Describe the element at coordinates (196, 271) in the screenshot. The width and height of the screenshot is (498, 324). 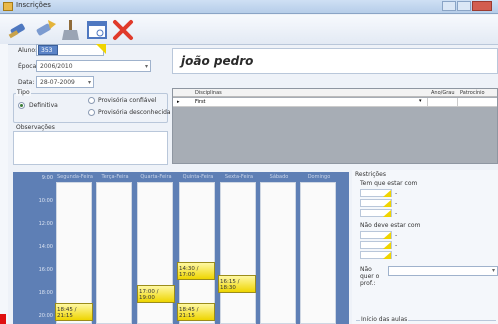
I see `schedule-event: 14:30 / 17:00` at that location.